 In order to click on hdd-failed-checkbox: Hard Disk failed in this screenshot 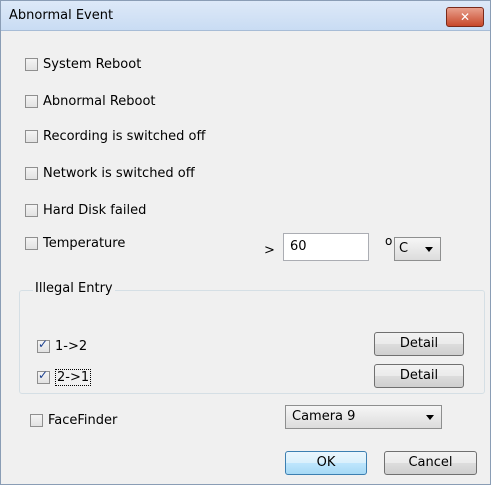, I will do `click(85, 210)`.